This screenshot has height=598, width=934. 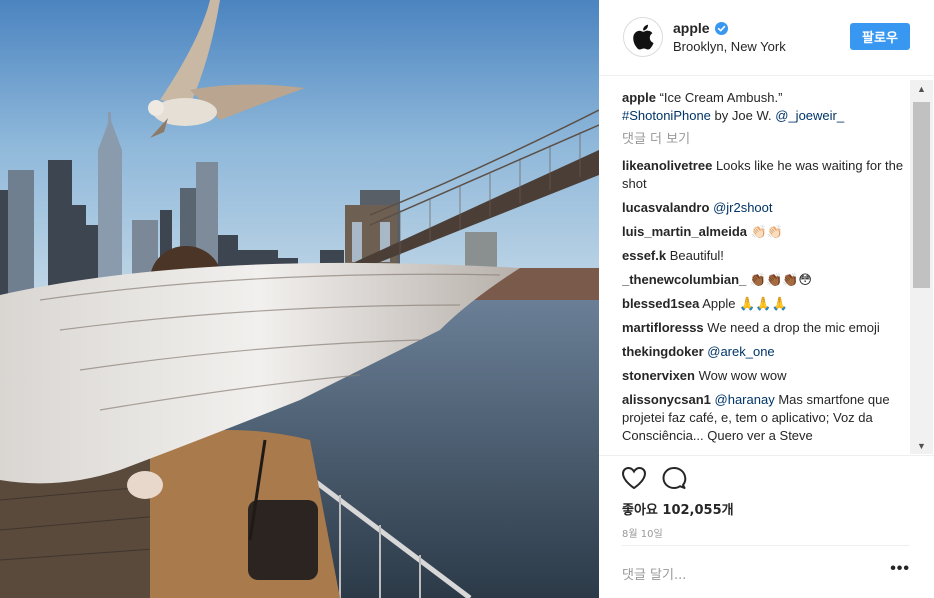 I want to click on comment-username: alissonycsan1, so click(x=666, y=399).